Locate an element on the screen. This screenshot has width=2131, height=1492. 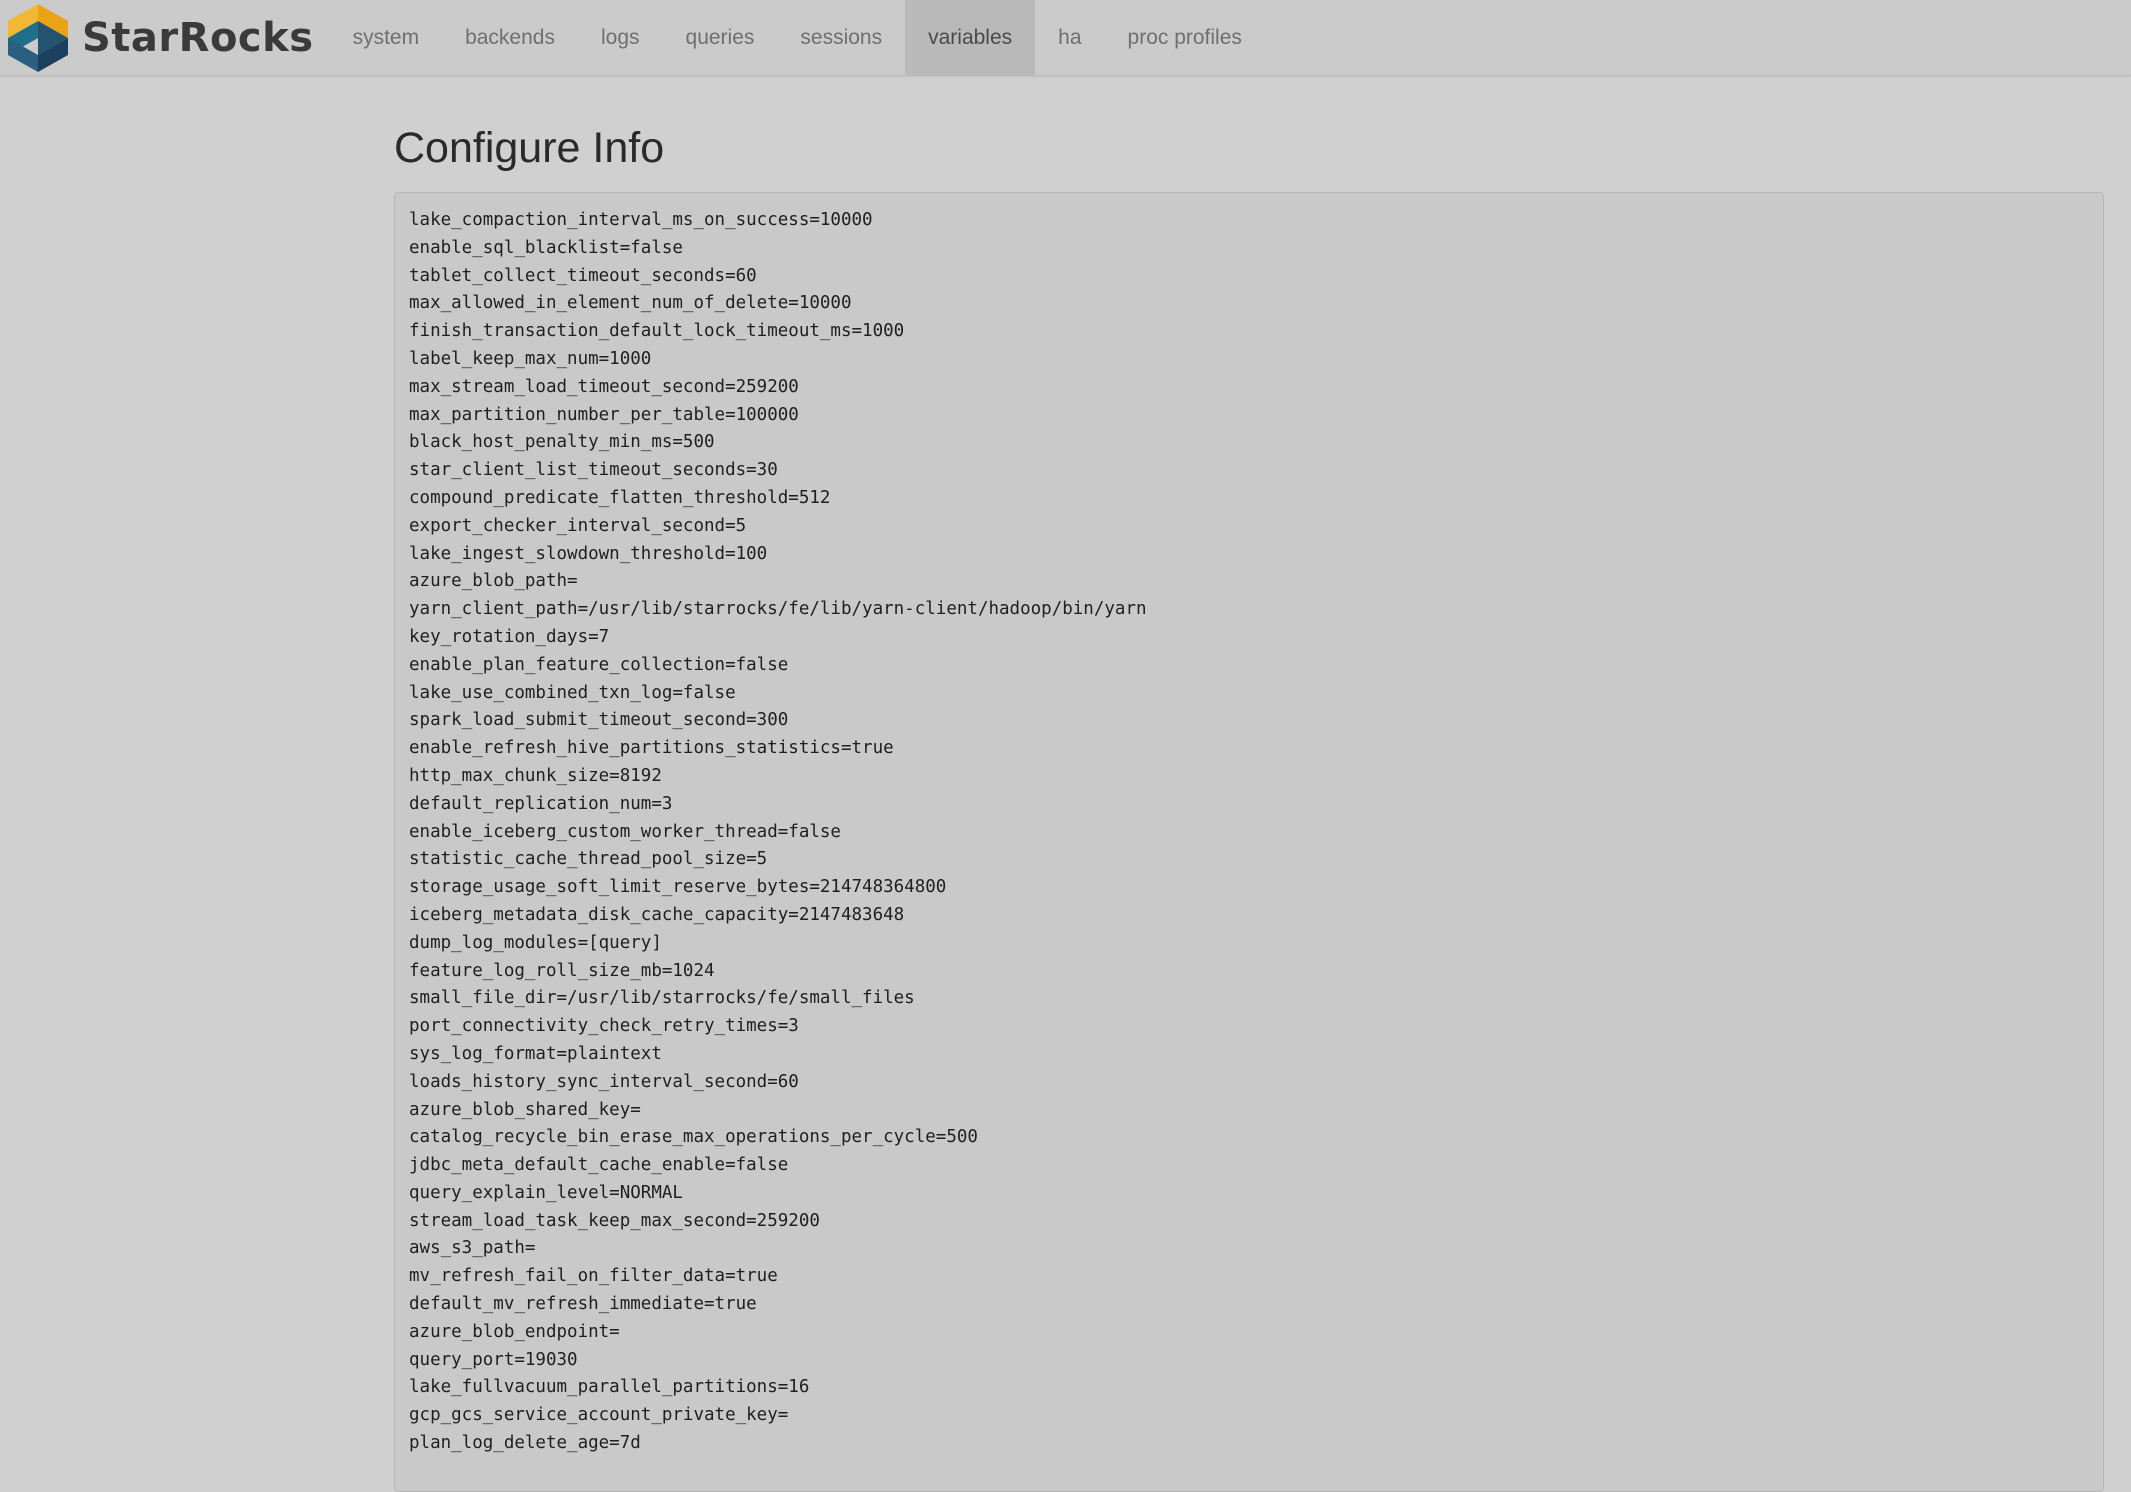
config-line: query_port=19030 is located at coordinates (493, 1359).